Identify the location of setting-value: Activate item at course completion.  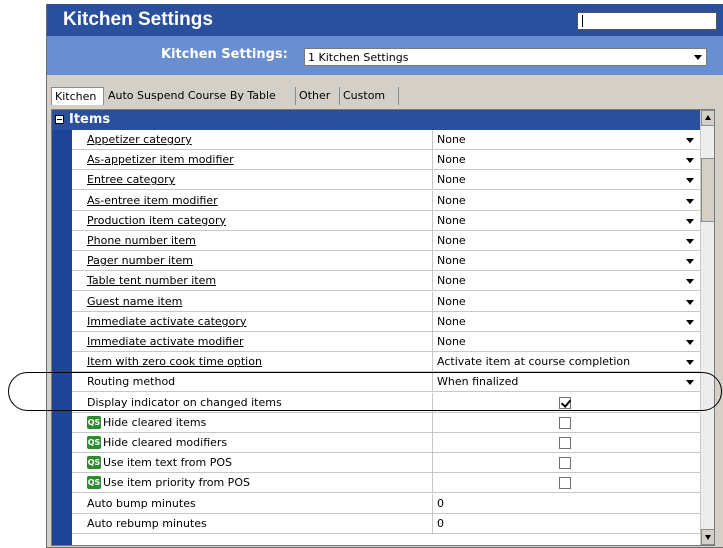
(534, 362).